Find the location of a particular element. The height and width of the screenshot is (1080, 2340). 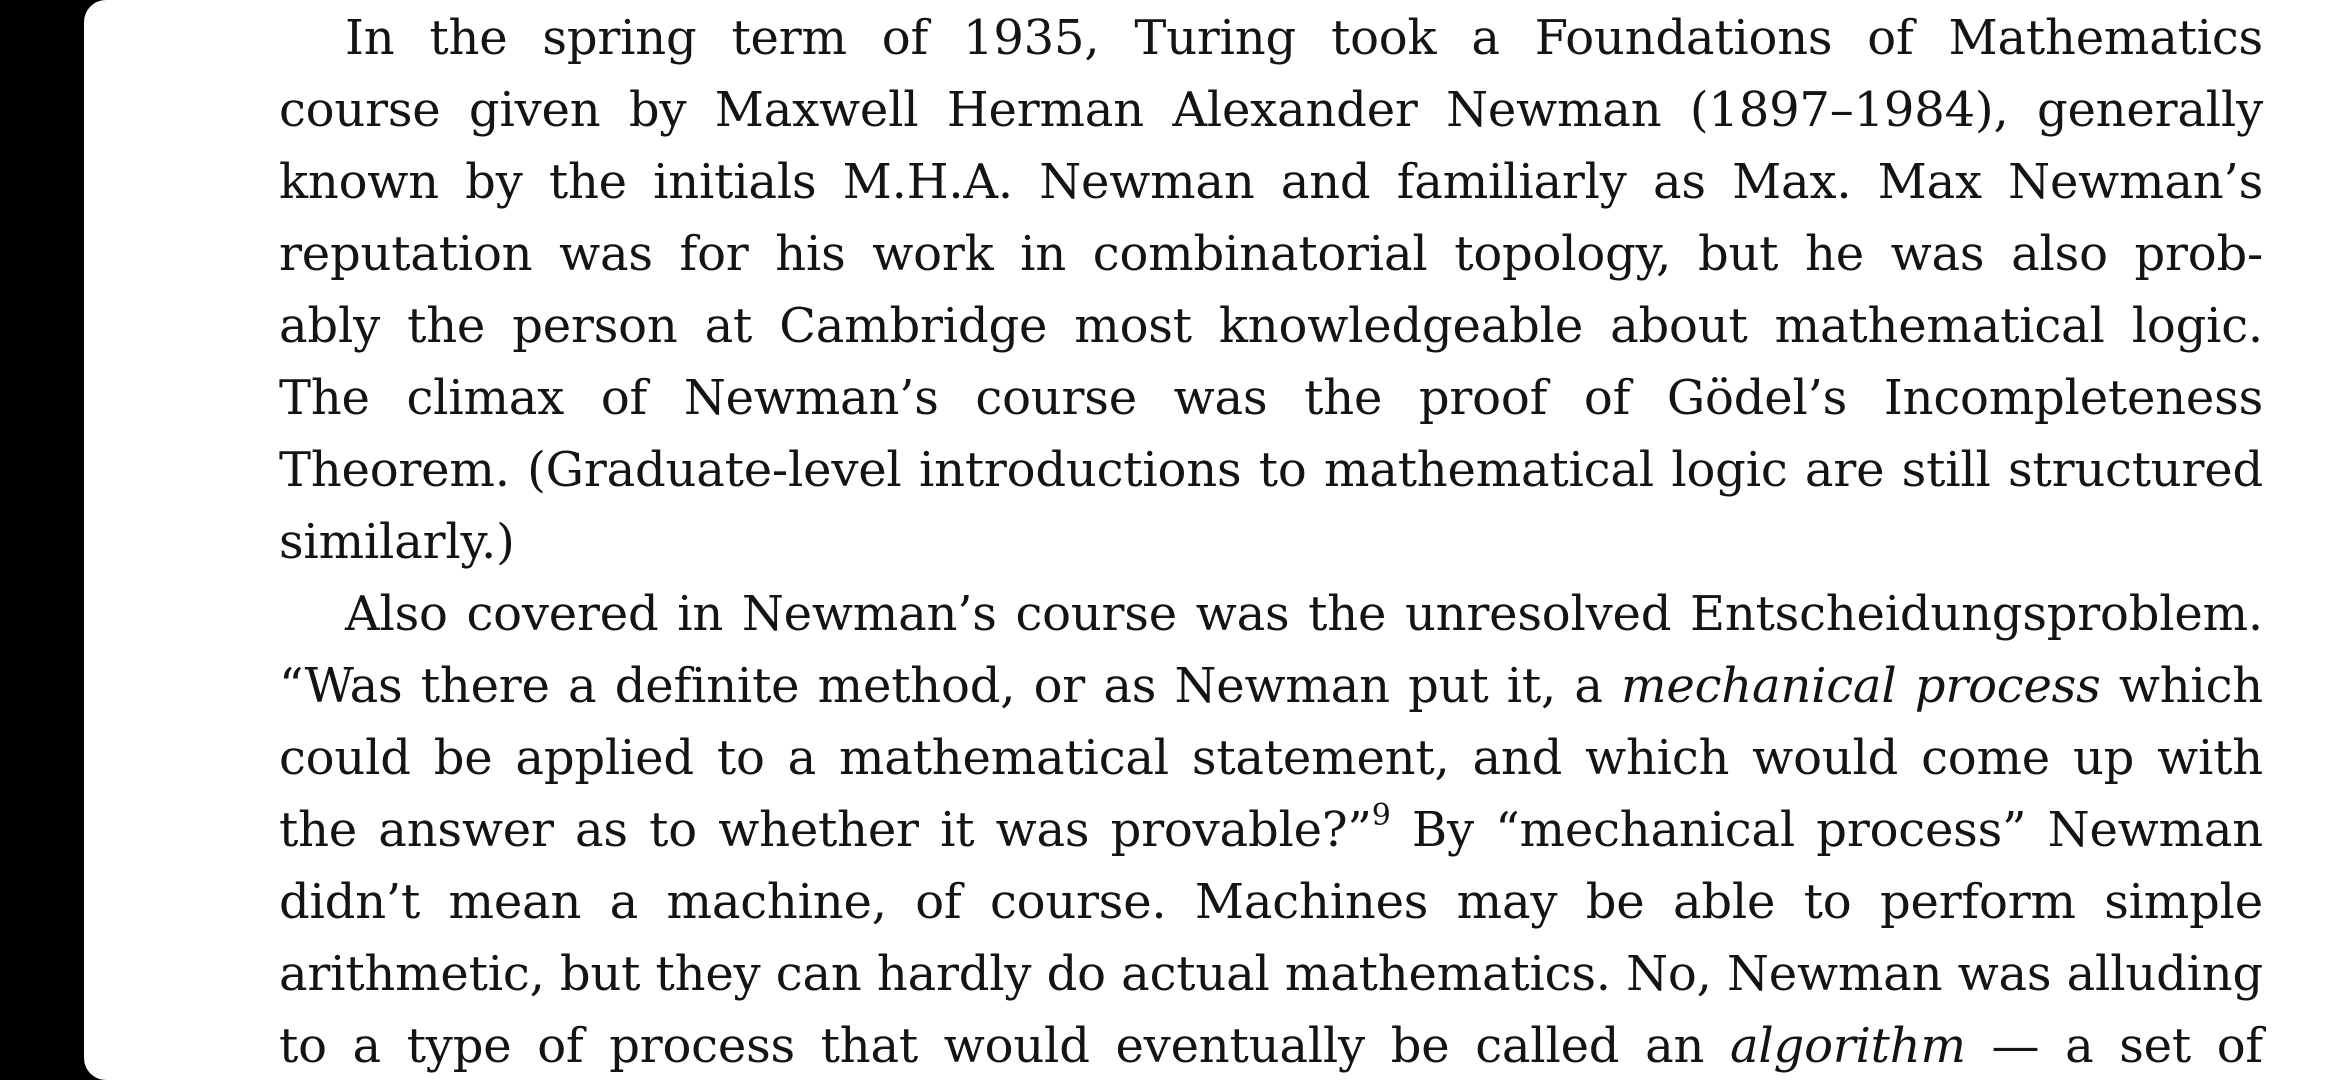

text-line: similarly.) is located at coordinates (1271, 542).